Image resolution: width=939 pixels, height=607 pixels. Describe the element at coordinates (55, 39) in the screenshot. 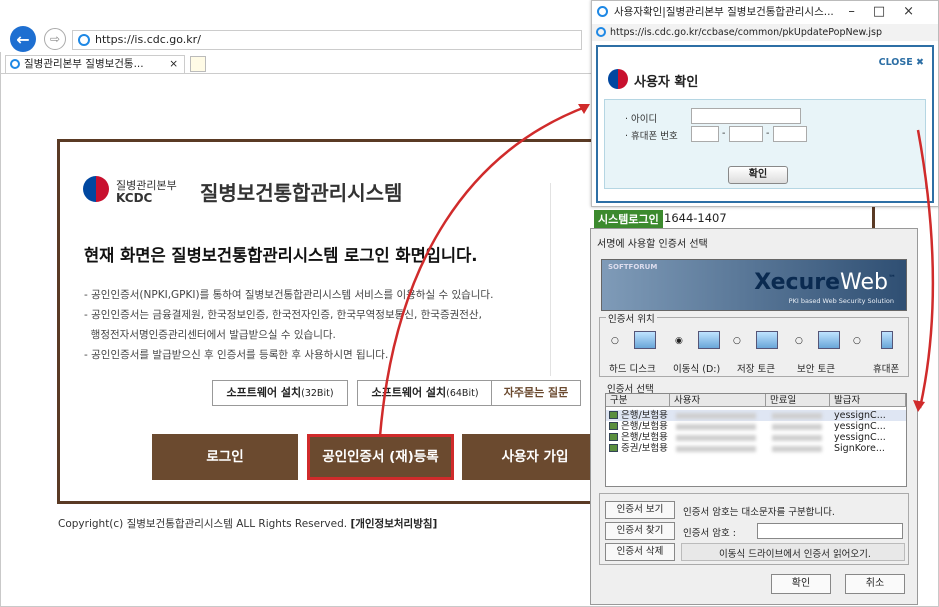

I see `forward-button: ⇨` at that location.